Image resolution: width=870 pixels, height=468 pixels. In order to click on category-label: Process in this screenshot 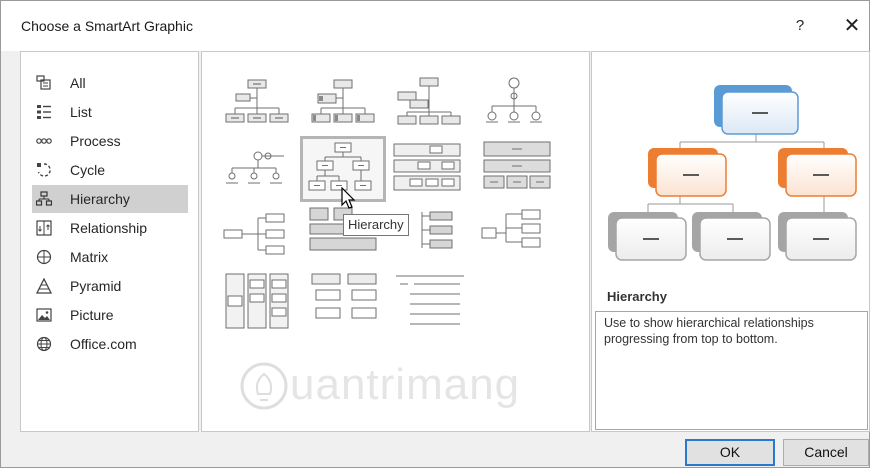, I will do `click(95, 141)`.